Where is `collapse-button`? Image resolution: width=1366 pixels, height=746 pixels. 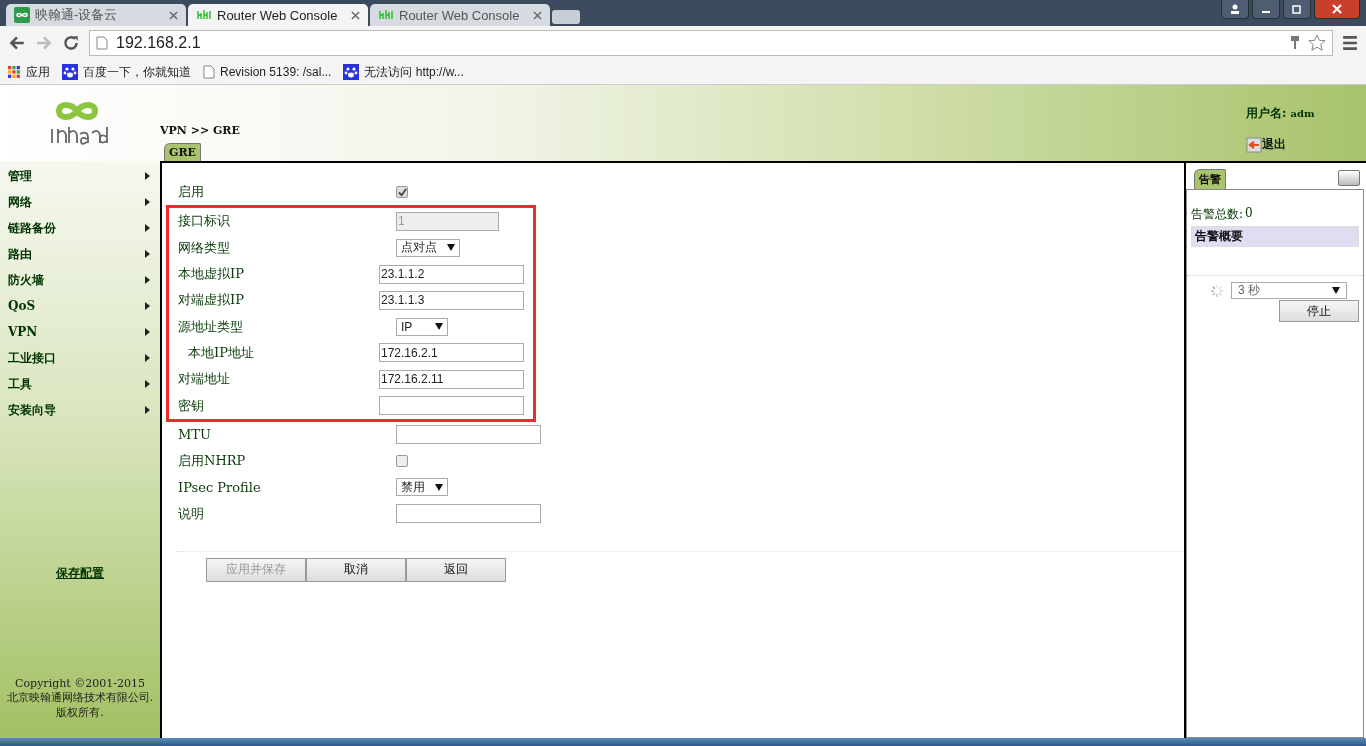 collapse-button is located at coordinates (1349, 178).